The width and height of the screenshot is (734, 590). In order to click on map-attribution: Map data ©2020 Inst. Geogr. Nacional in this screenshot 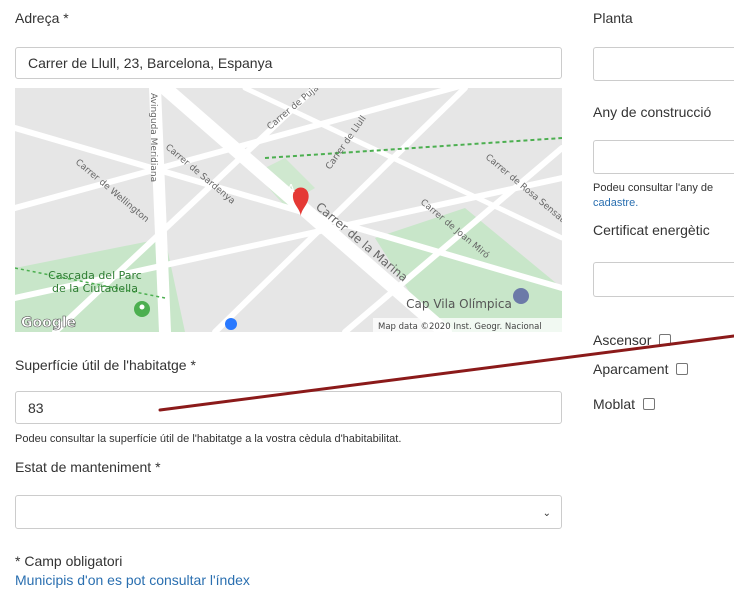, I will do `click(460, 327)`.